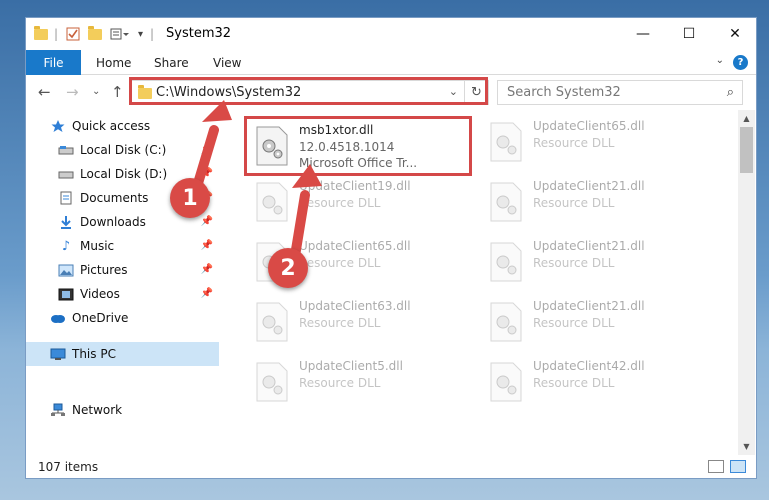 This screenshot has width=769, height=500. What do you see at coordinates (58, 410) in the screenshot?
I see `network-icon` at bounding box center [58, 410].